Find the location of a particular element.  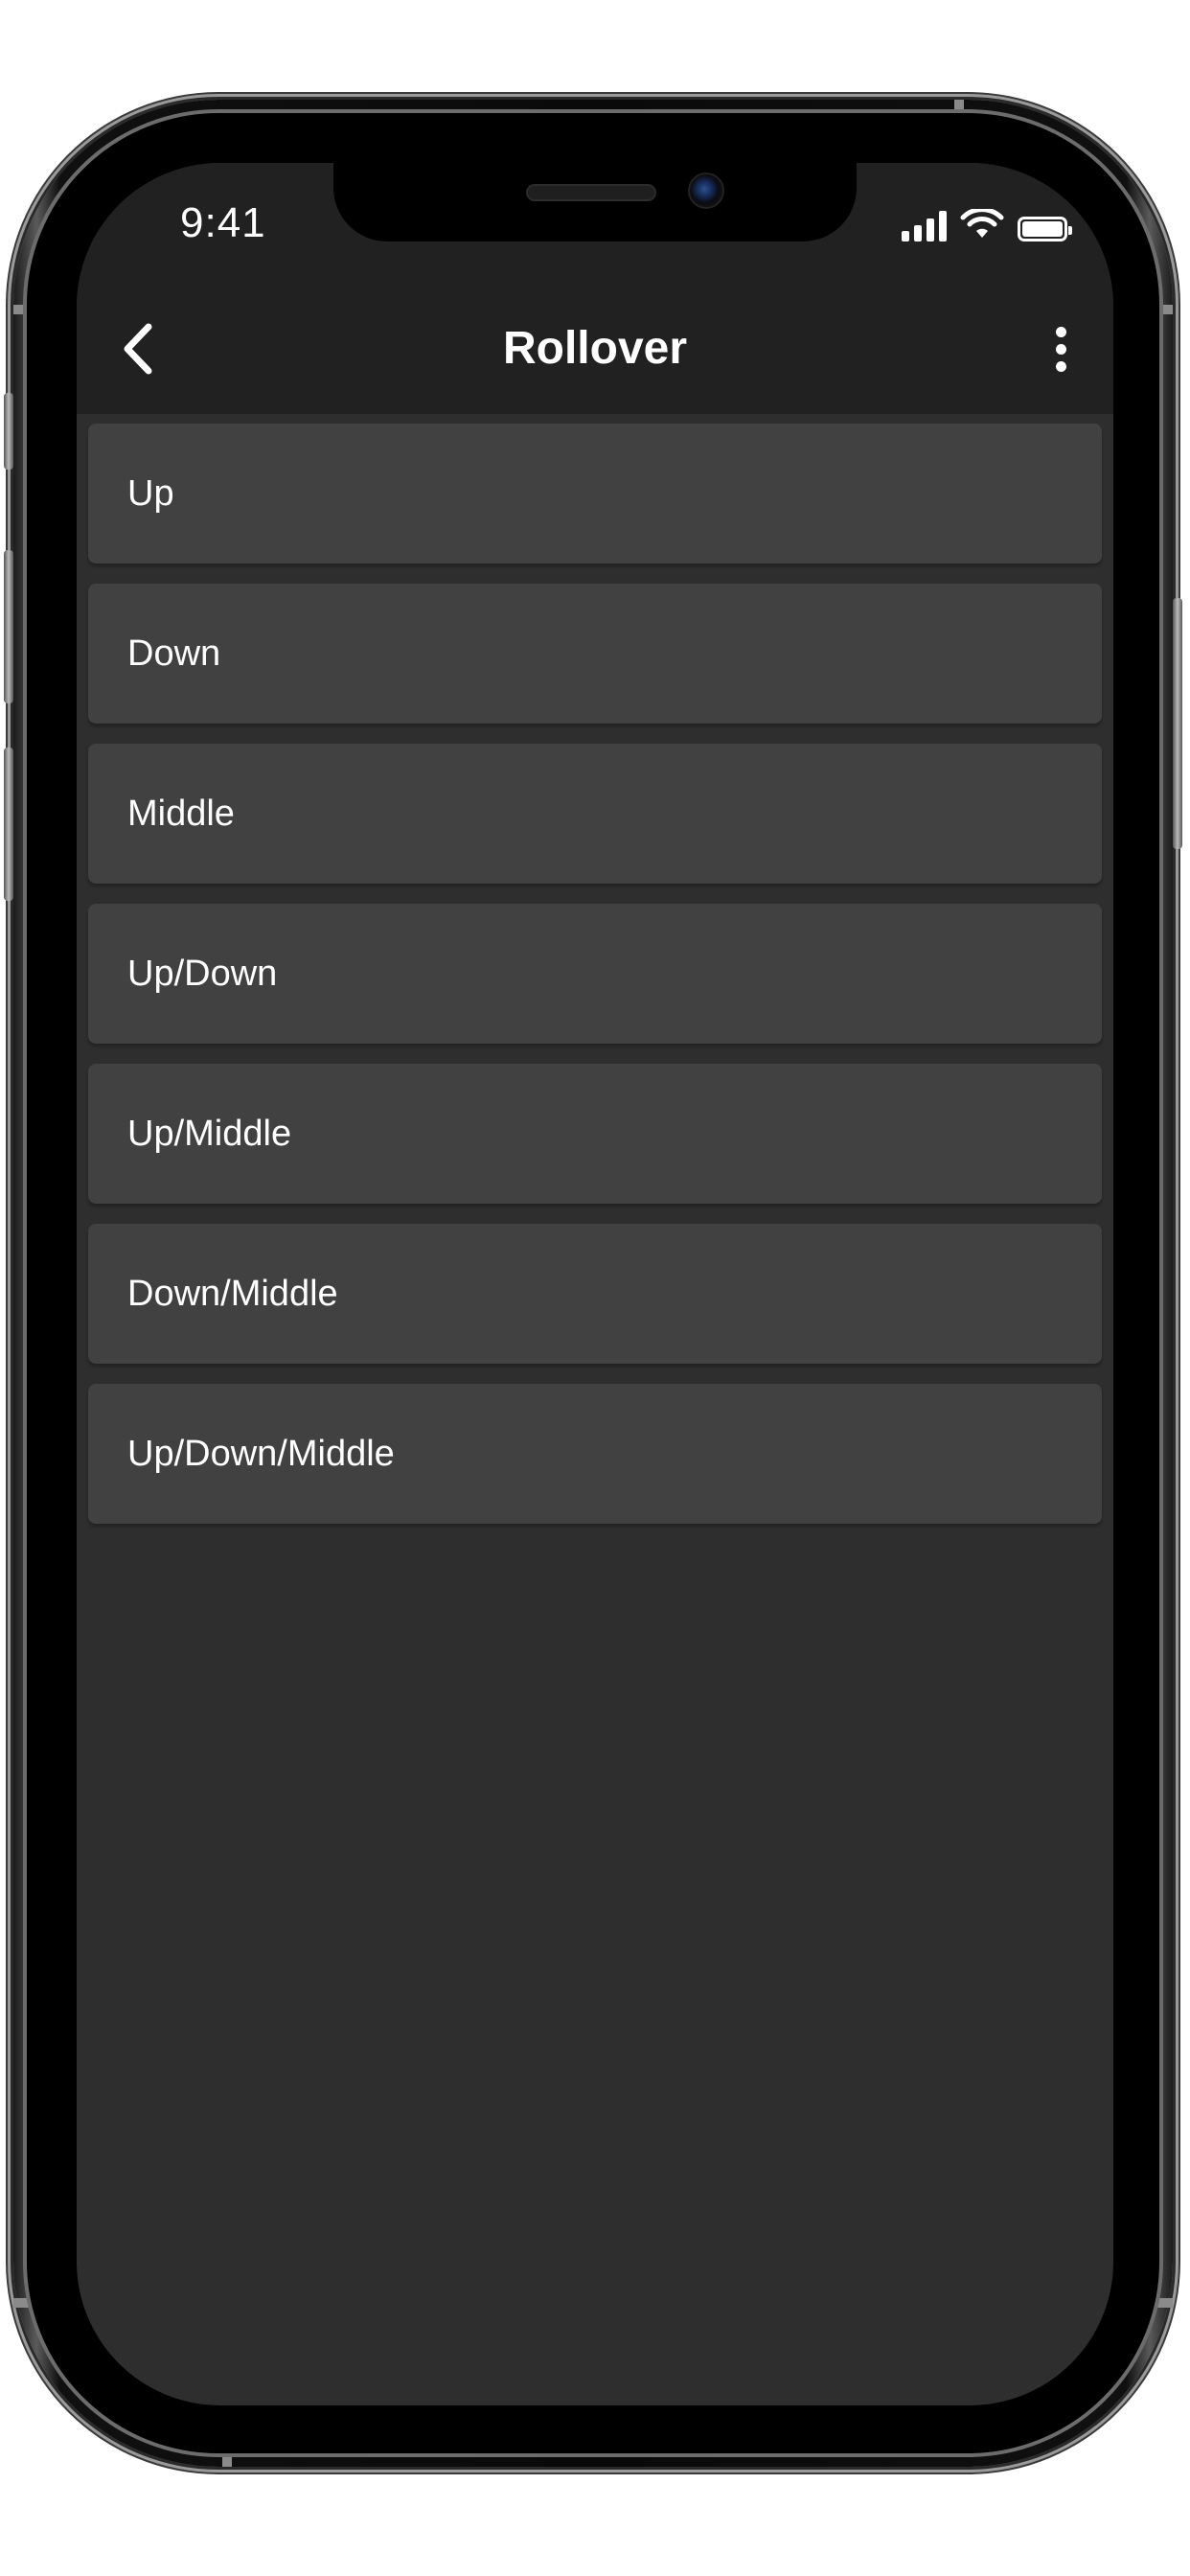

volume-up-button is located at coordinates (8, 626).